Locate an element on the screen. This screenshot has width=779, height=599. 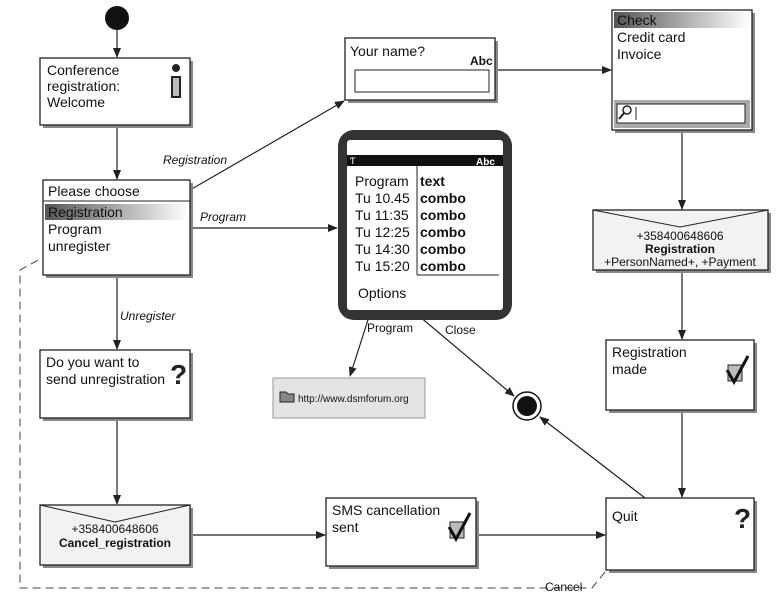
edge-label-unregister: Unregister is located at coordinates (148, 316).